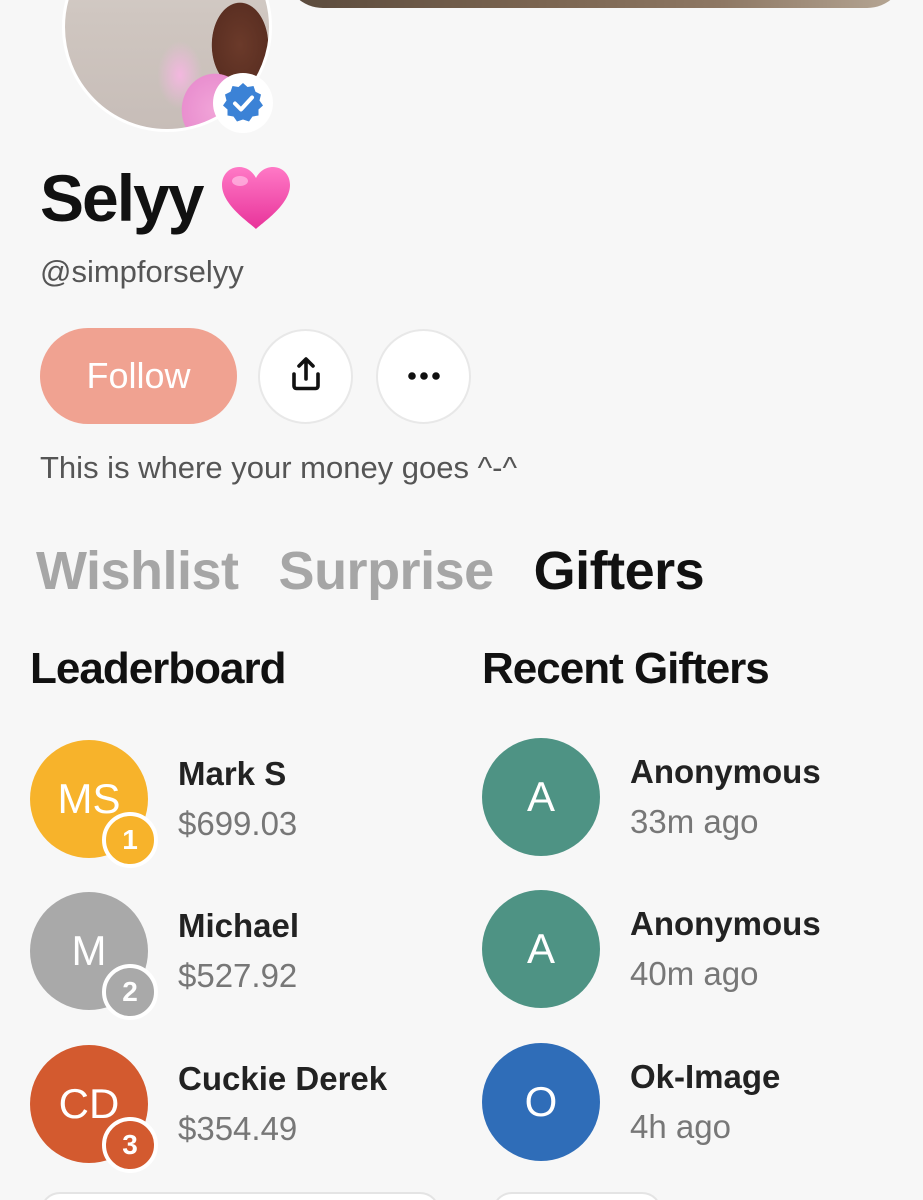  I want to click on leaderboard-row: M 2 Michael $527.92, so click(164, 956).